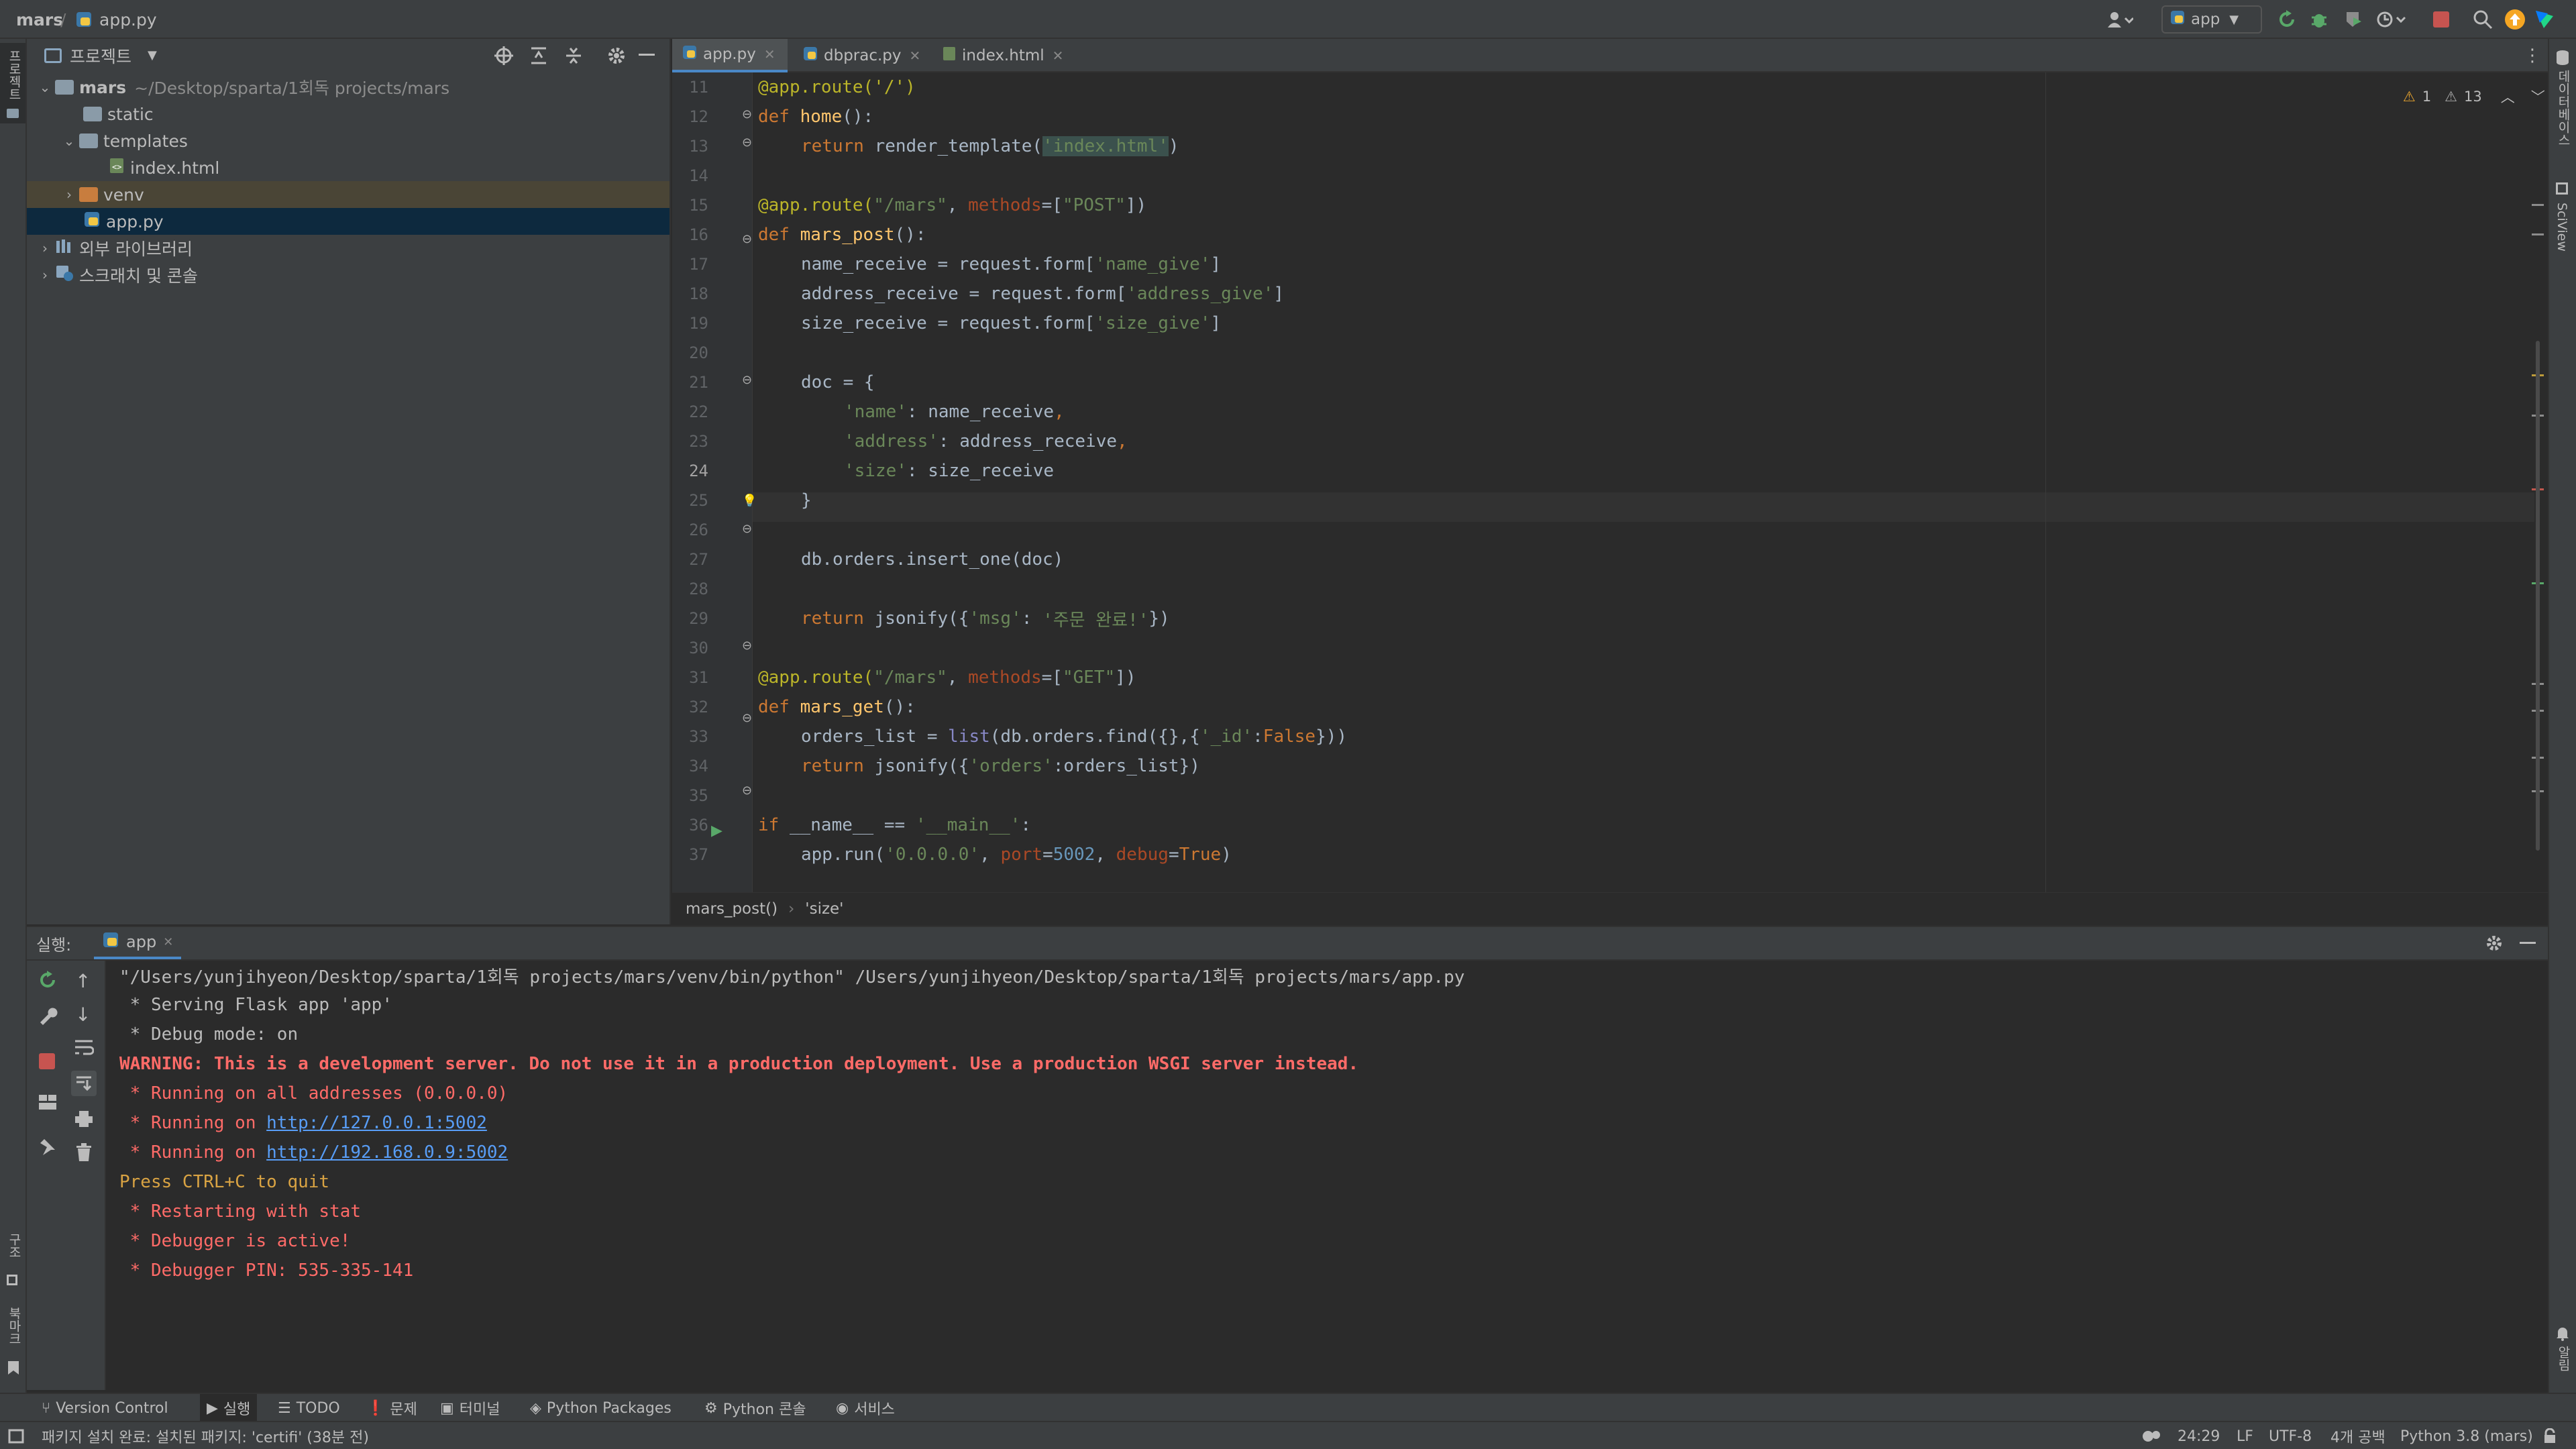  Describe the element at coordinates (755, 1408) in the screenshot. I see `tab-python-console: ⚙ Python 콘솔` at that location.